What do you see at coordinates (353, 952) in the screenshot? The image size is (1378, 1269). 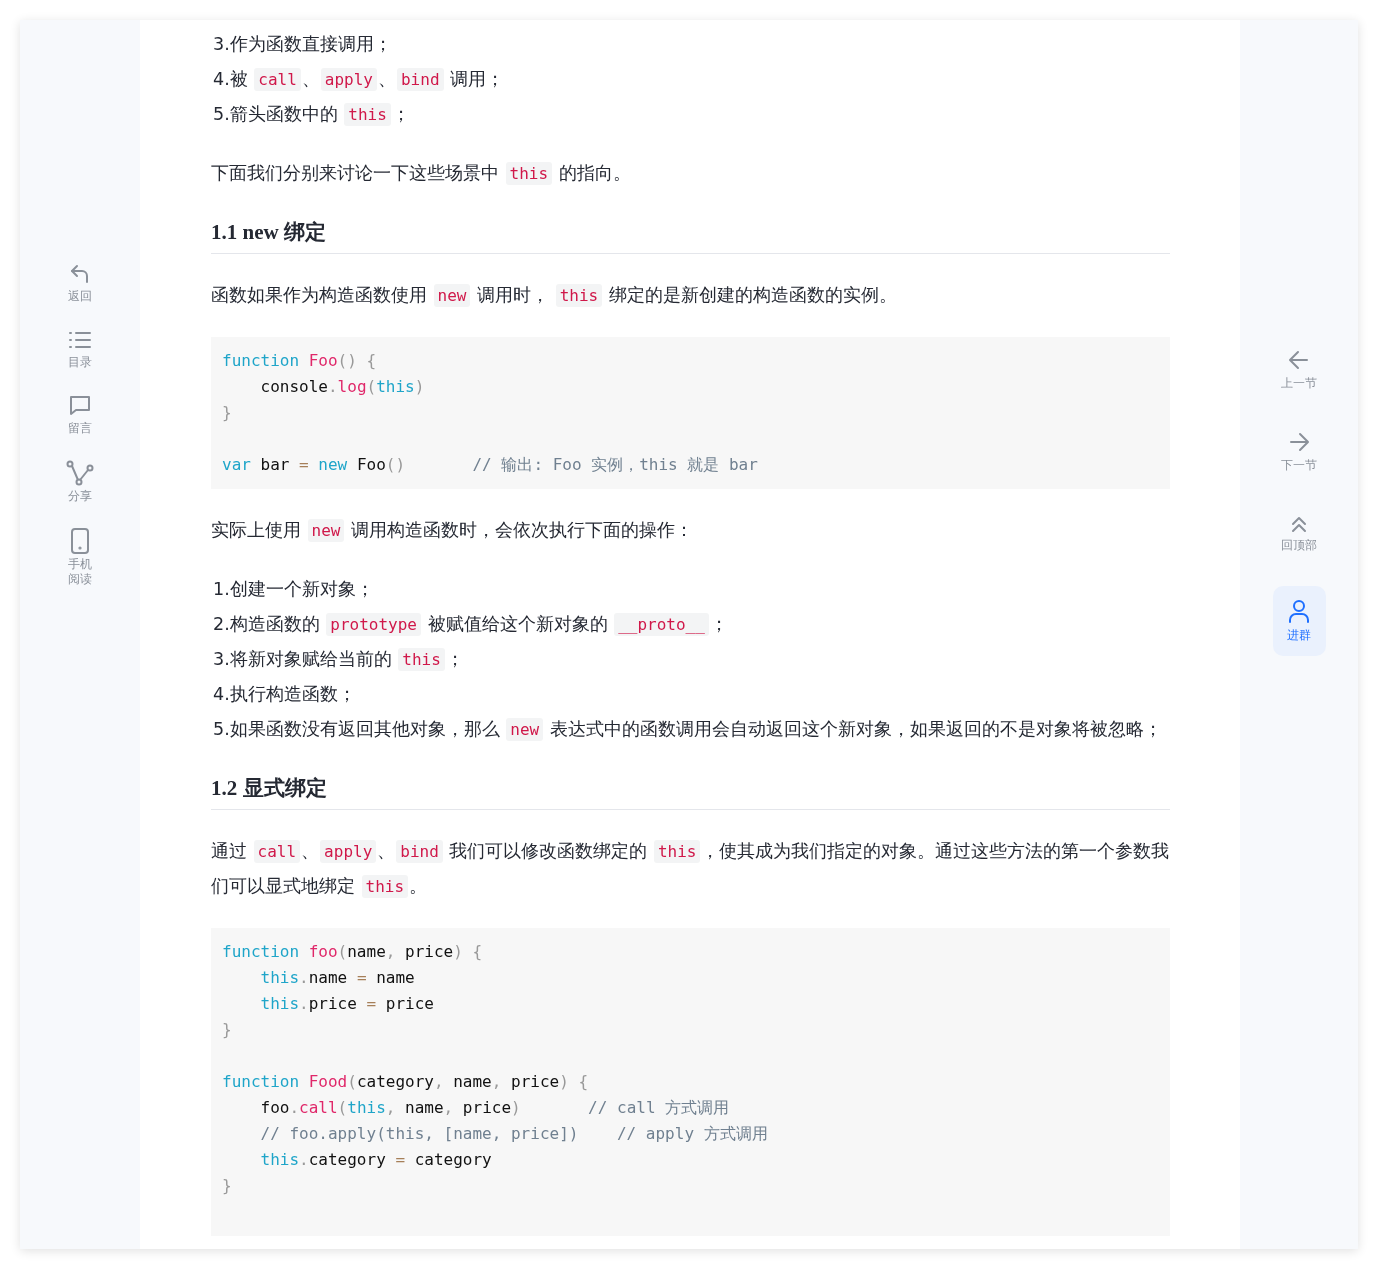 I see `code-line: function foo(name, price) {` at bounding box center [353, 952].